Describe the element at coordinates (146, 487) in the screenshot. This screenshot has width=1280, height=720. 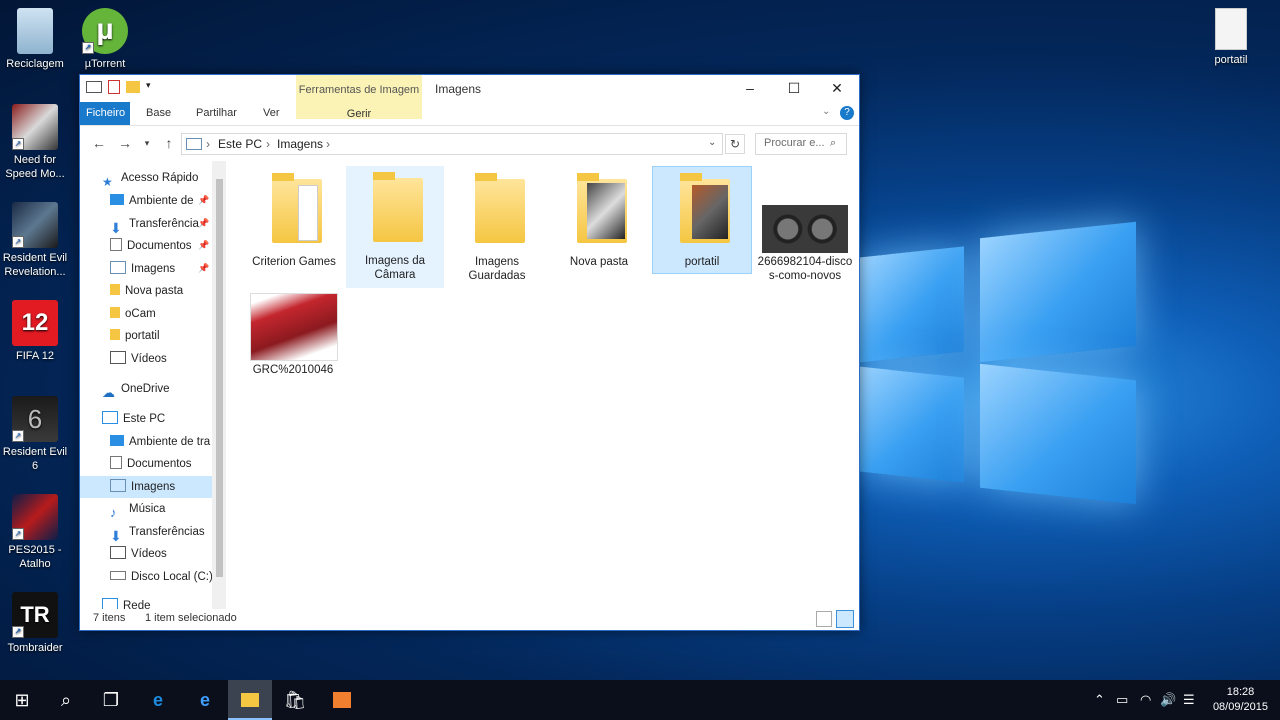
I see `nav-item-pictures-pc: Imagens` at that location.